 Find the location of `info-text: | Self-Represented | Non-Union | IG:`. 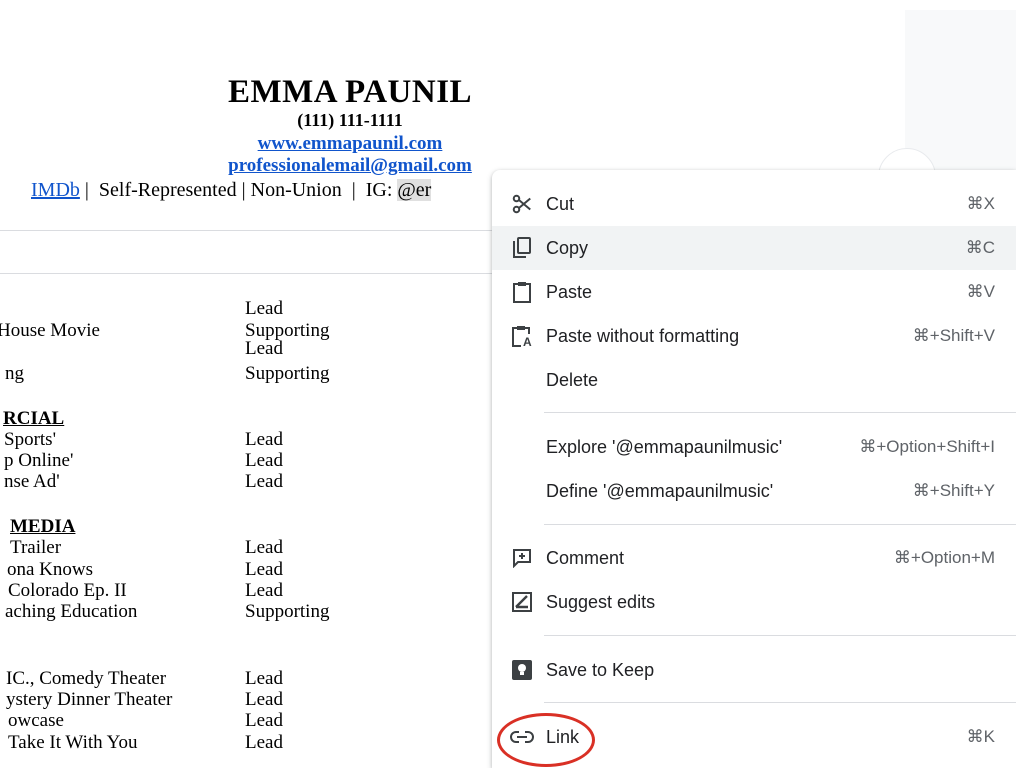

info-text: | Self-Represented | Non-Union | IG: is located at coordinates (238, 190).